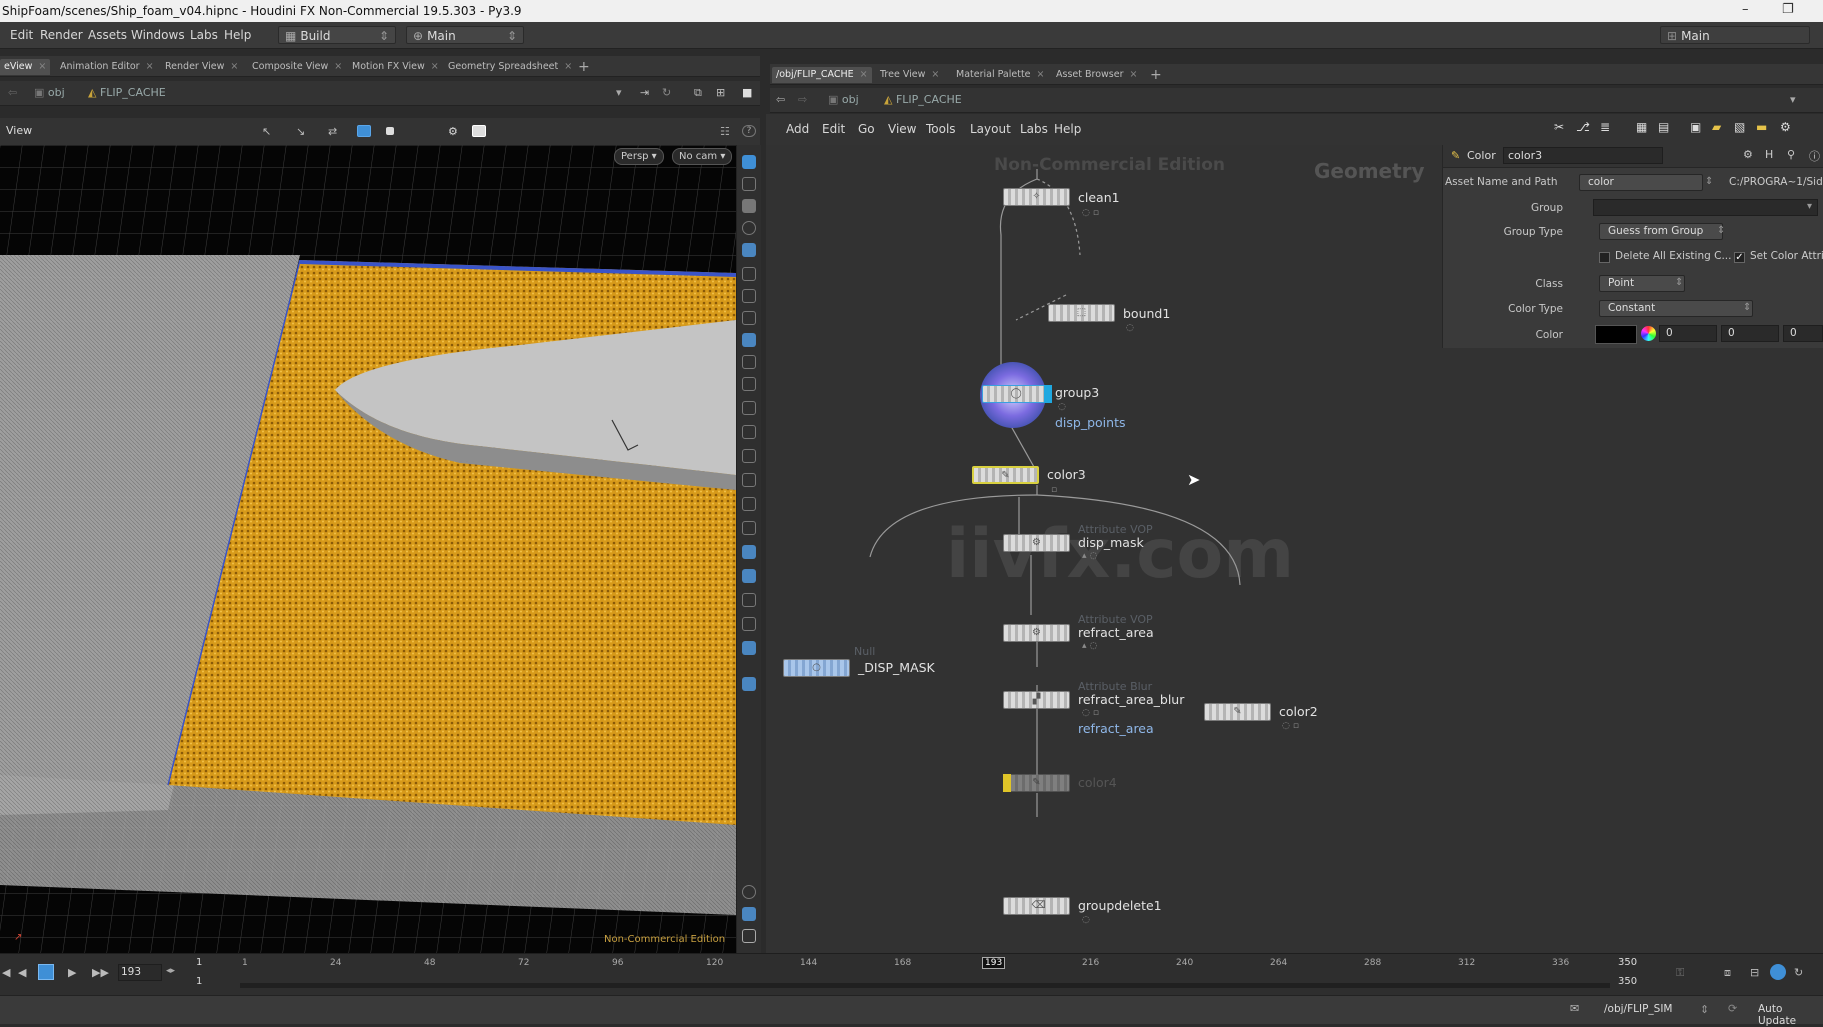 The image size is (1823, 1027). Describe the element at coordinates (1704, 1009) in the screenshot. I see `chevron-updown-icon: ⇕` at that location.